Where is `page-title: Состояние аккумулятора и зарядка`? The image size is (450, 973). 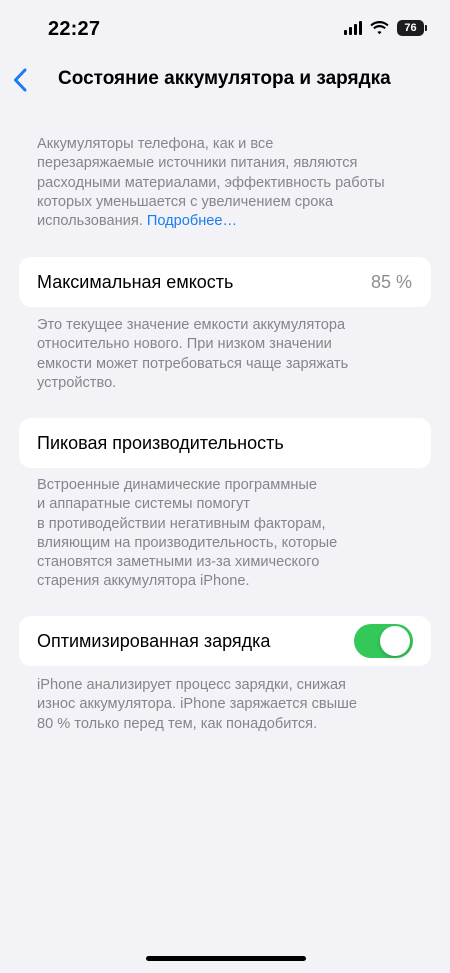
page-title: Состояние аккумулятора и зарядка is located at coordinates (224, 78).